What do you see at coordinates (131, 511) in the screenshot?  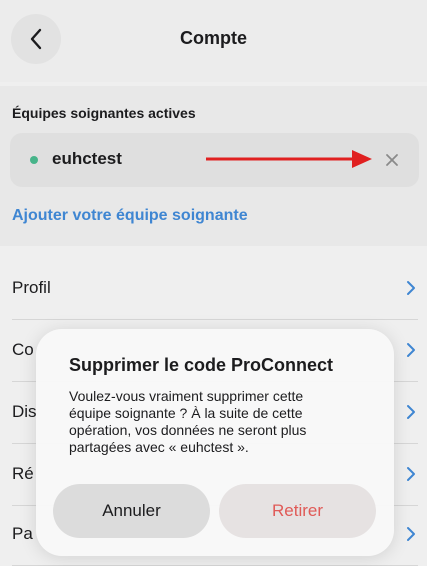 I see `cancel-button: Annuler` at bounding box center [131, 511].